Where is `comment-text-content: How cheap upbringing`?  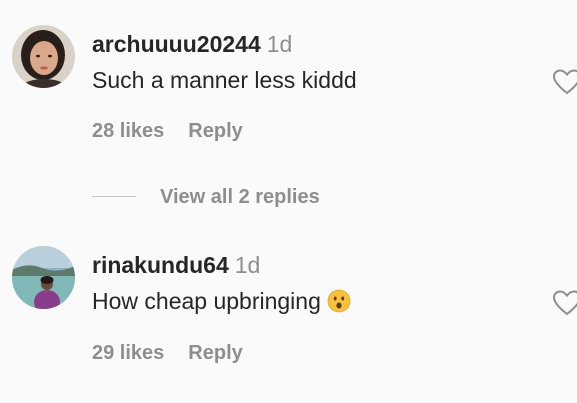 comment-text-content: How cheap upbringing is located at coordinates (206, 301).